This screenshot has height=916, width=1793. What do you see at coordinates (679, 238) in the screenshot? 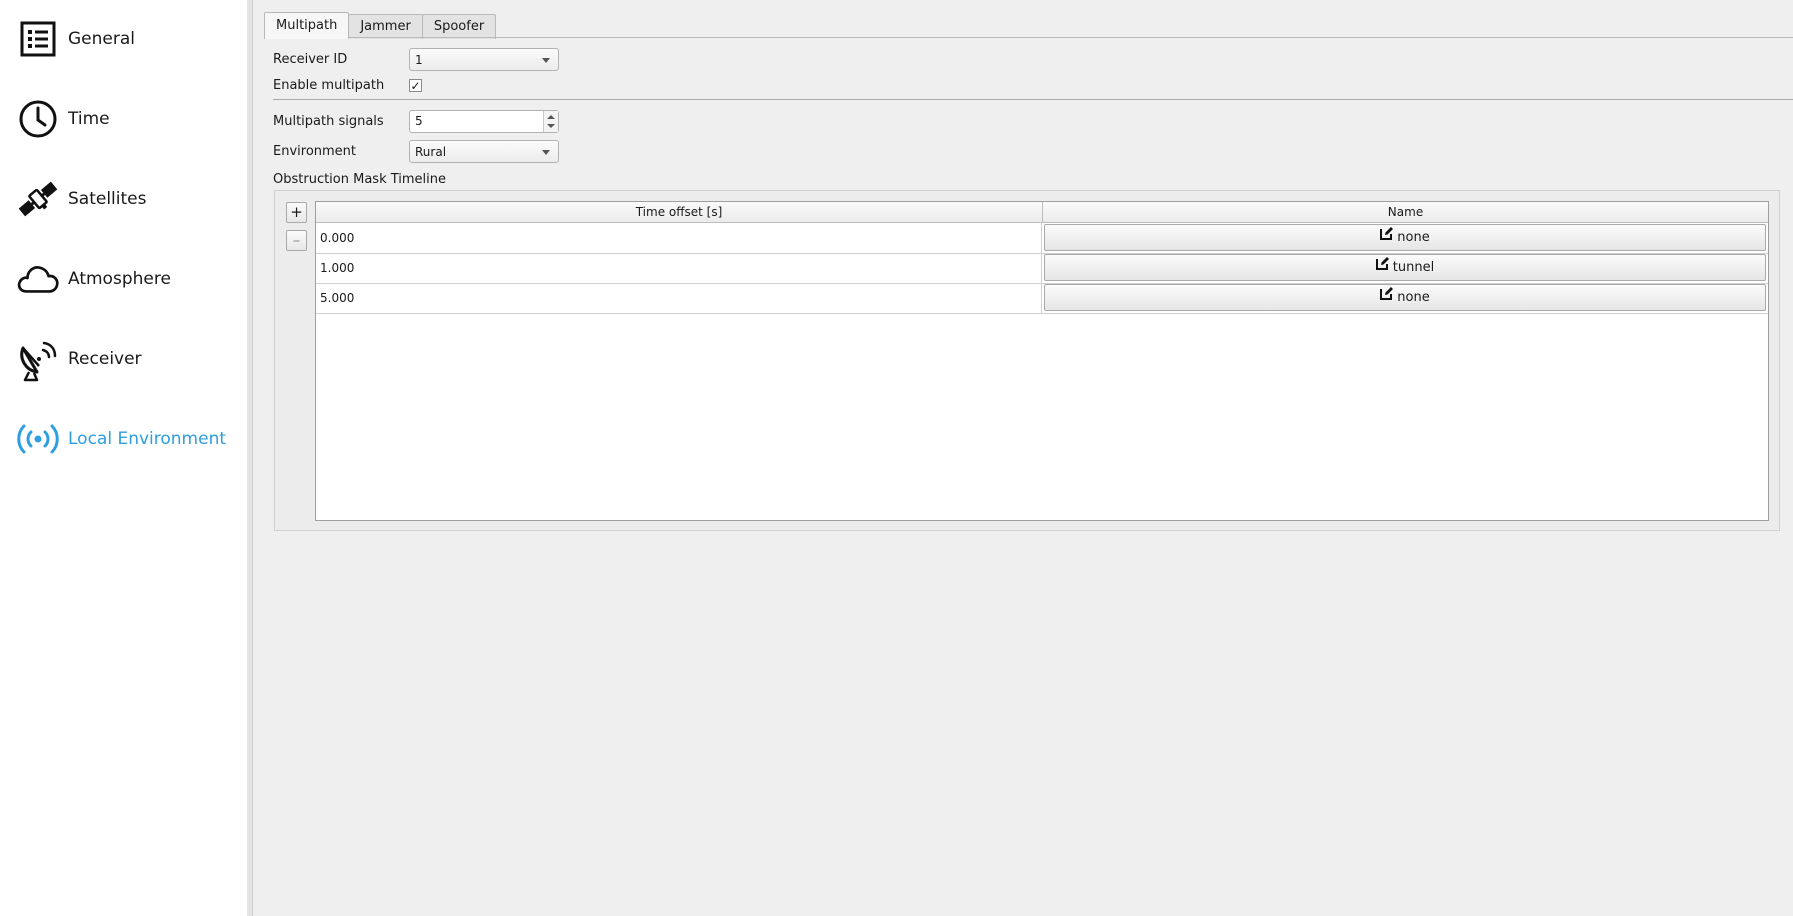
I see `time-offset-cell: 0.000` at bounding box center [679, 238].